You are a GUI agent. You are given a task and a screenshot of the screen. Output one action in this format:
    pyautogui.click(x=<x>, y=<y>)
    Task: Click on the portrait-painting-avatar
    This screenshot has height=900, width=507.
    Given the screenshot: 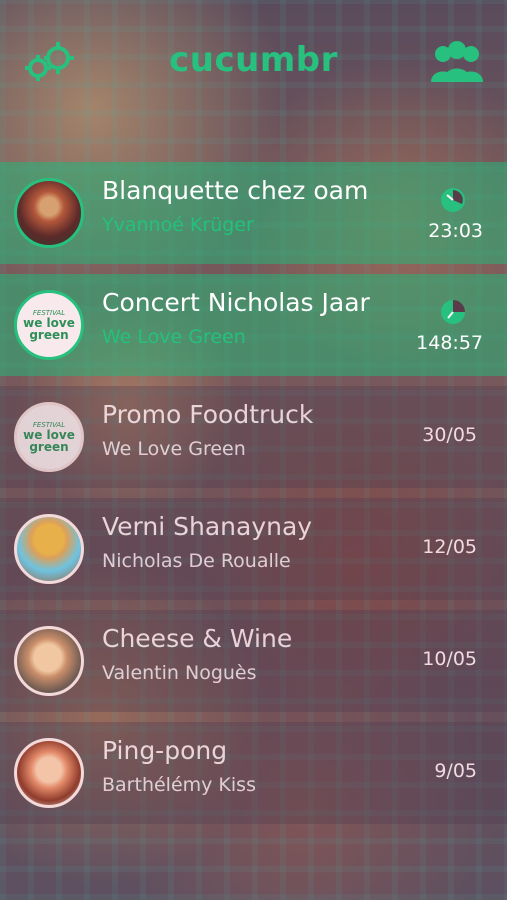 What is the action you would take?
    pyautogui.click(x=49, y=213)
    